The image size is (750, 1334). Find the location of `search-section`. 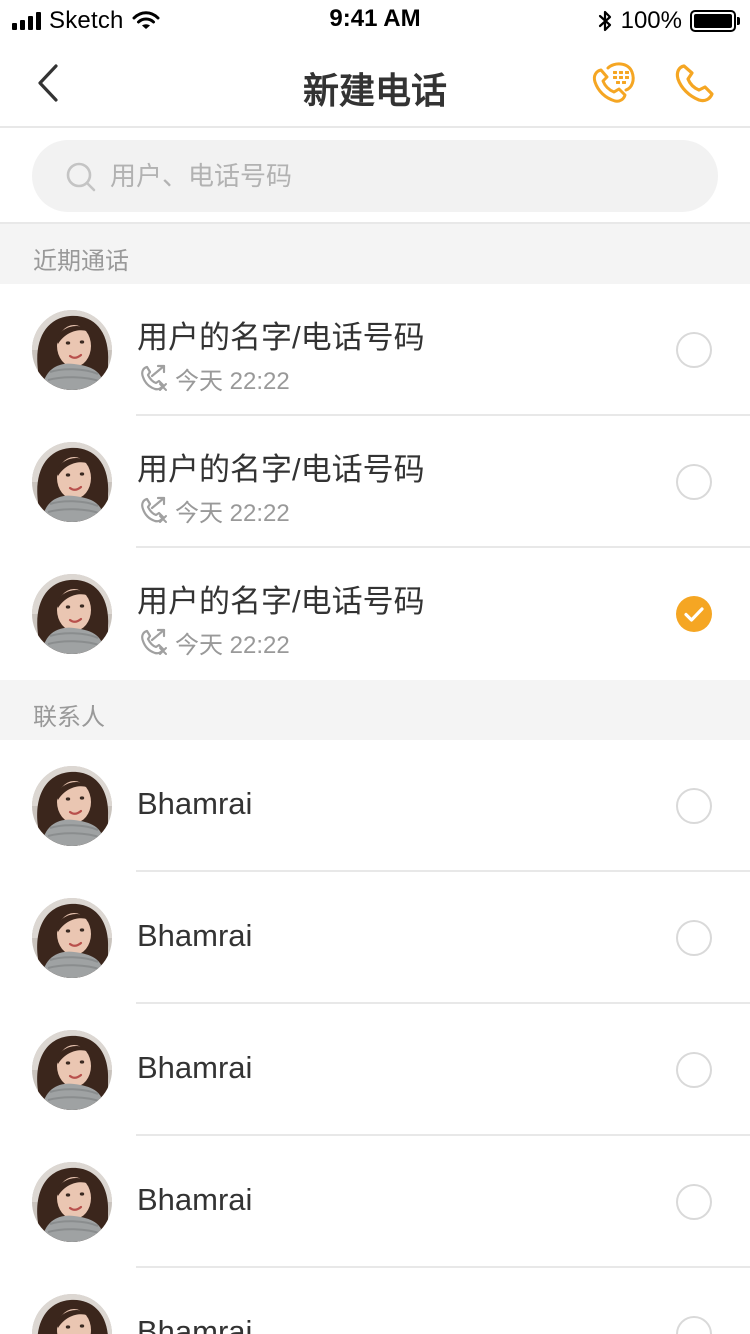

search-section is located at coordinates (375, 176).